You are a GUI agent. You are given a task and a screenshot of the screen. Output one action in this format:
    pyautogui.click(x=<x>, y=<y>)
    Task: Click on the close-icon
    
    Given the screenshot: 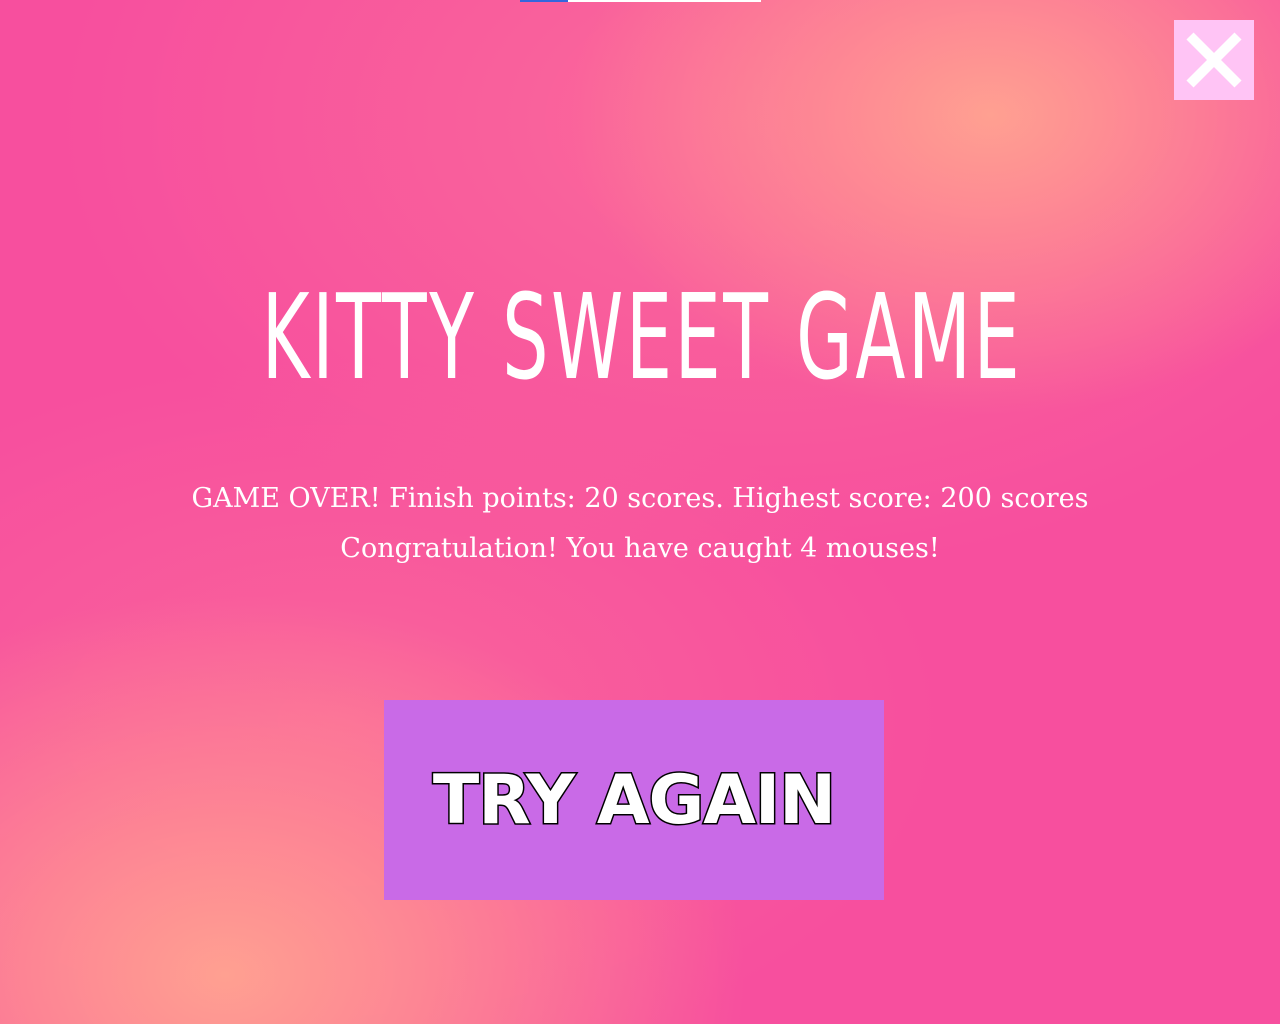 What is the action you would take?
    pyautogui.click(x=1214, y=60)
    